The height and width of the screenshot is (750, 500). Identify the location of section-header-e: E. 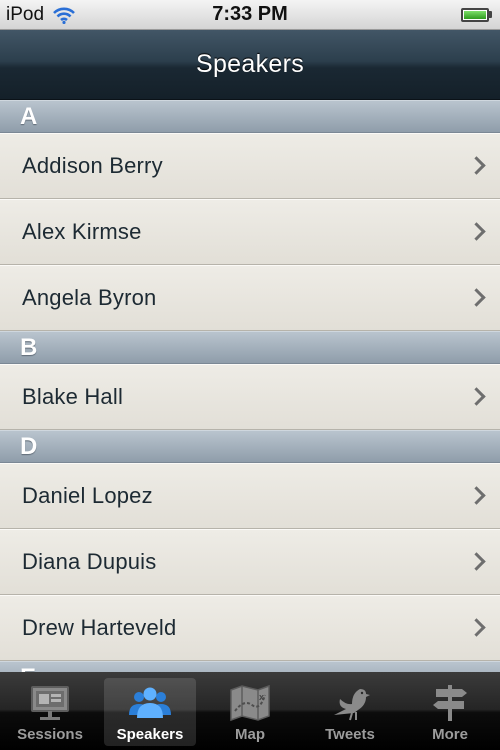
(250, 666).